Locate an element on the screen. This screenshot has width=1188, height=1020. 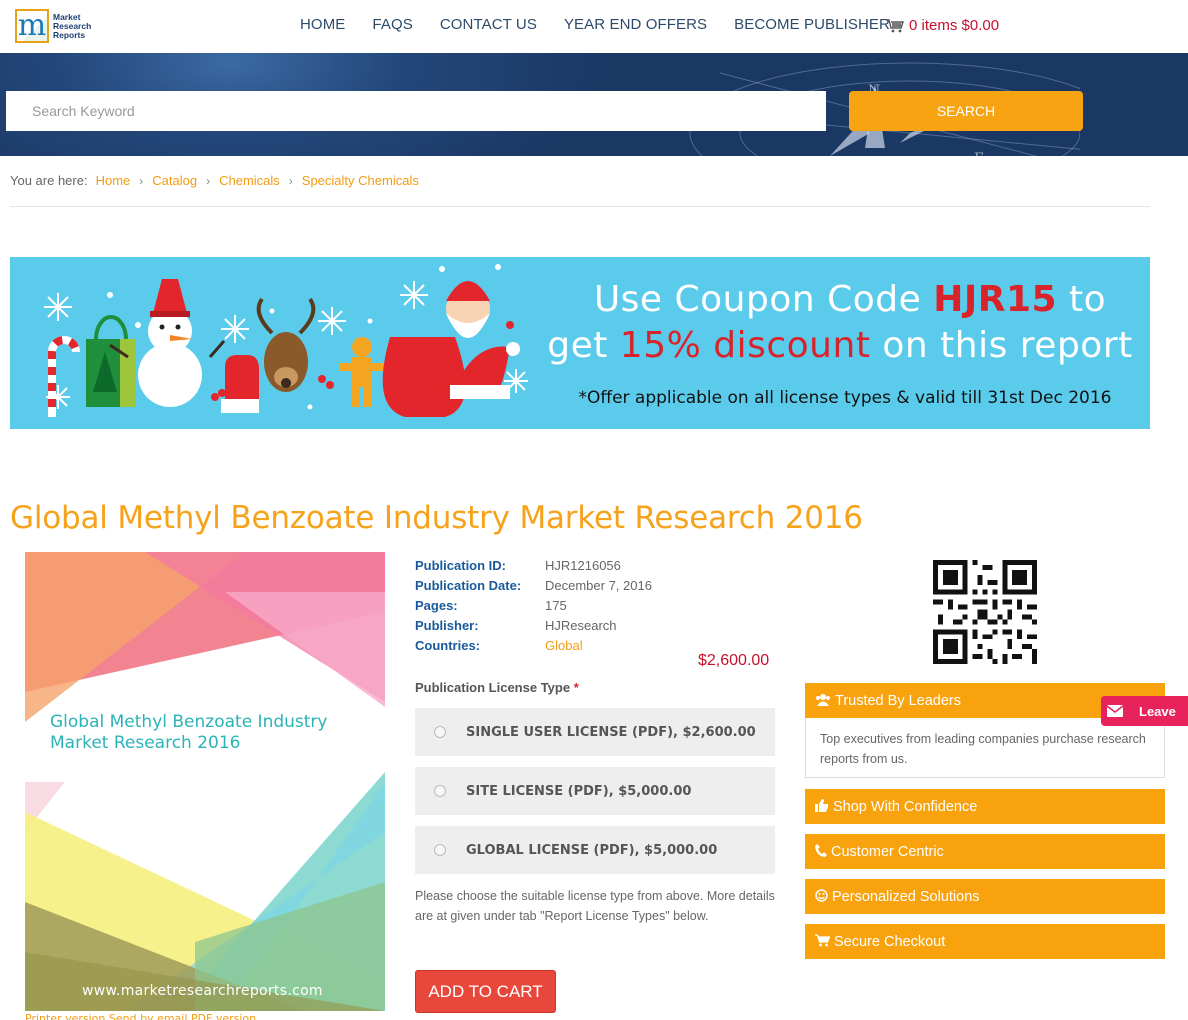
info-value: December 7, 2016 is located at coordinates (598, 585).